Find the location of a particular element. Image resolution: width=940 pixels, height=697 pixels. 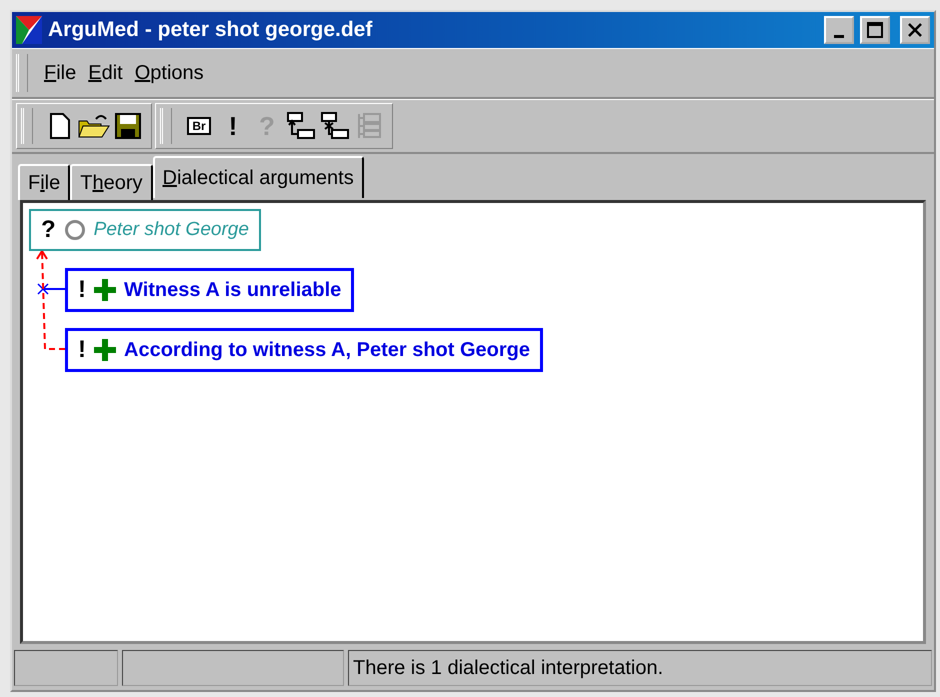

close-icon is located at coordinates (915, 30).